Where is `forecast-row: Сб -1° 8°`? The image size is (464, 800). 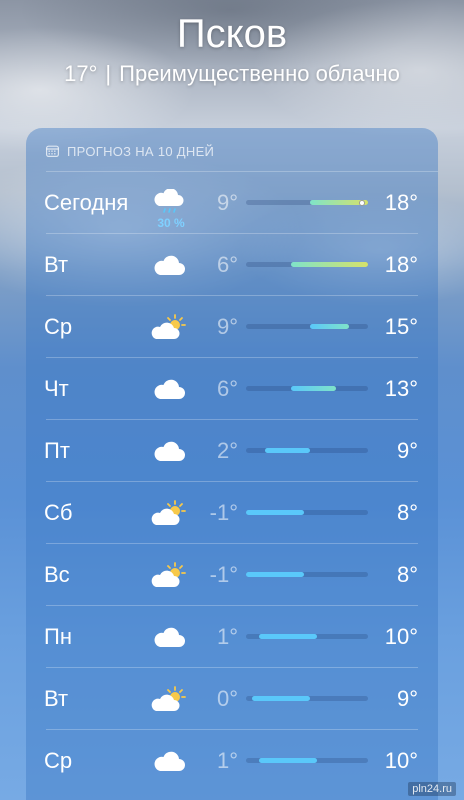 forecast-row: Сб -1° 8° is located at coordinates (232, 513).